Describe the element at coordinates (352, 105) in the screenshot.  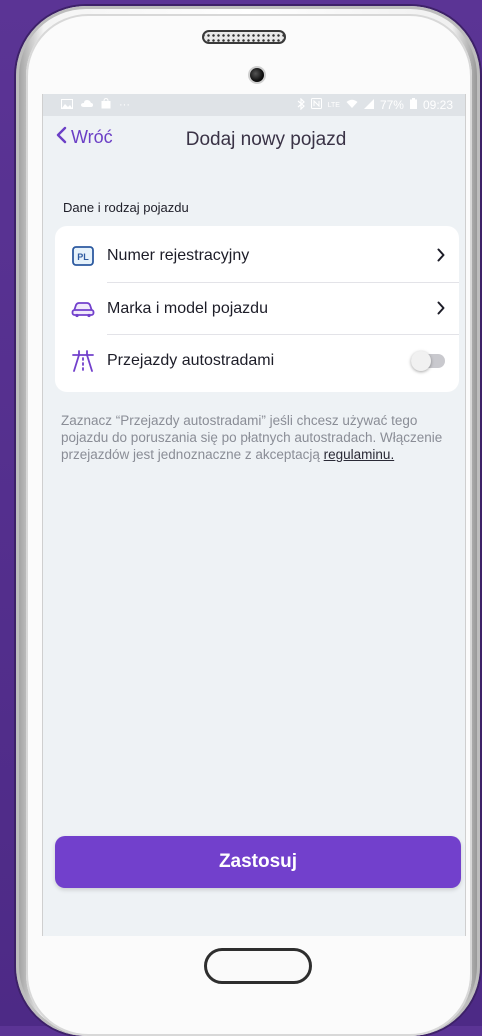
I see `wifi-icon` at that location.